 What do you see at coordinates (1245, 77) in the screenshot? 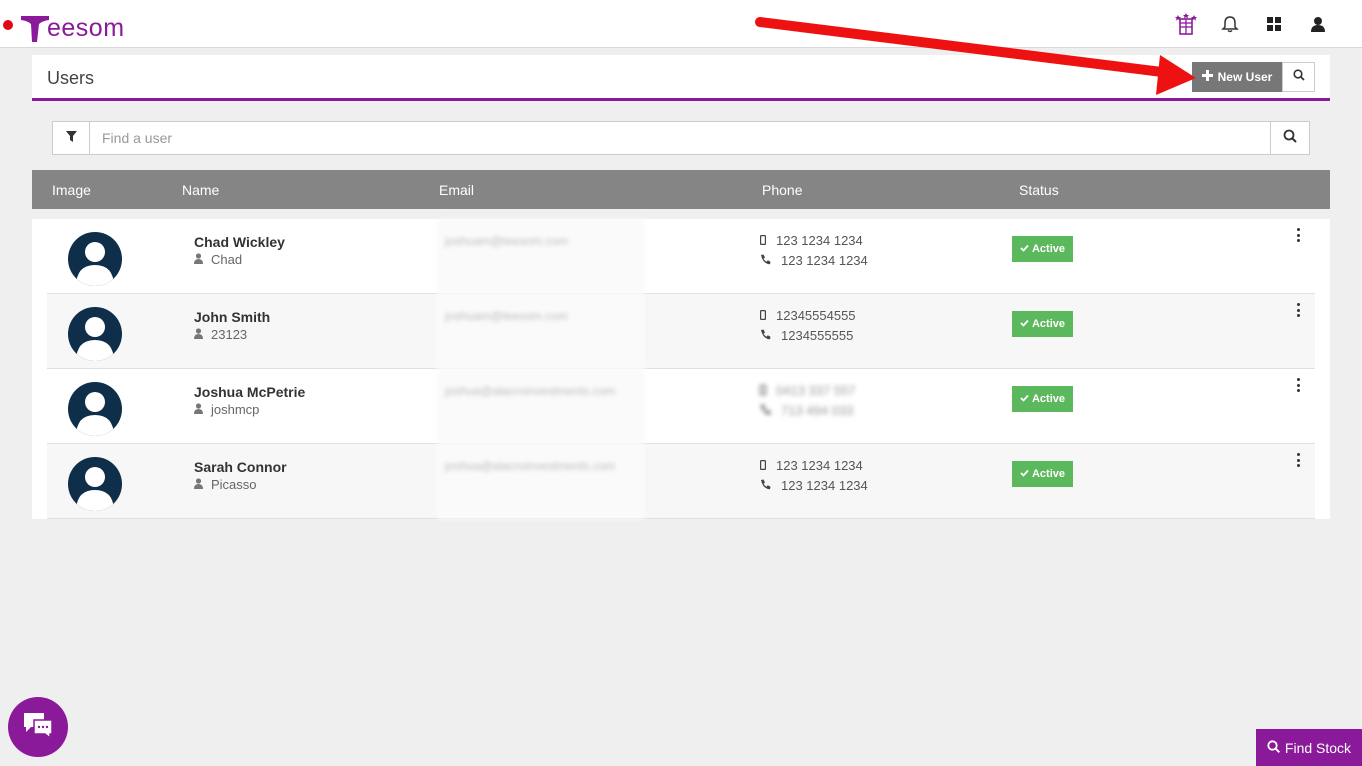
I see `new-user-label: New User` at bounding box center [1245, 77].